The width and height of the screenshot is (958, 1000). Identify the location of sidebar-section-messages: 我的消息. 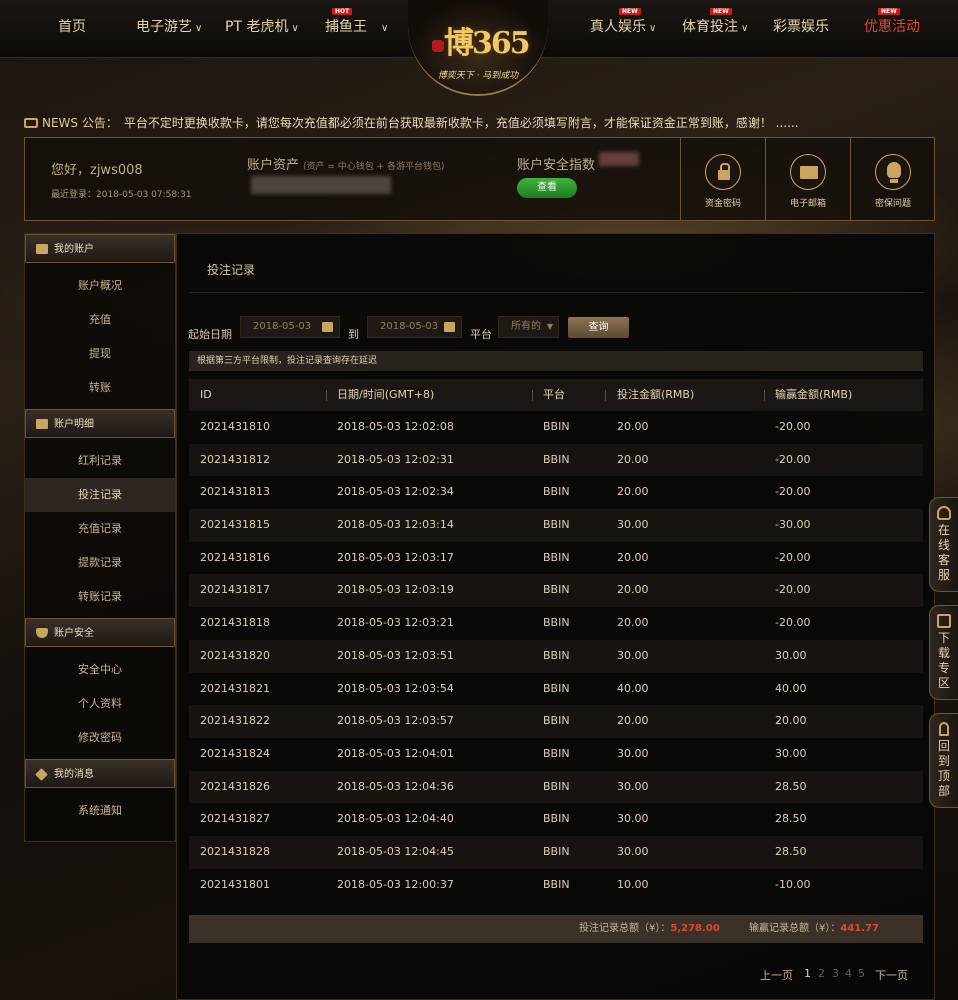
(100, 773).